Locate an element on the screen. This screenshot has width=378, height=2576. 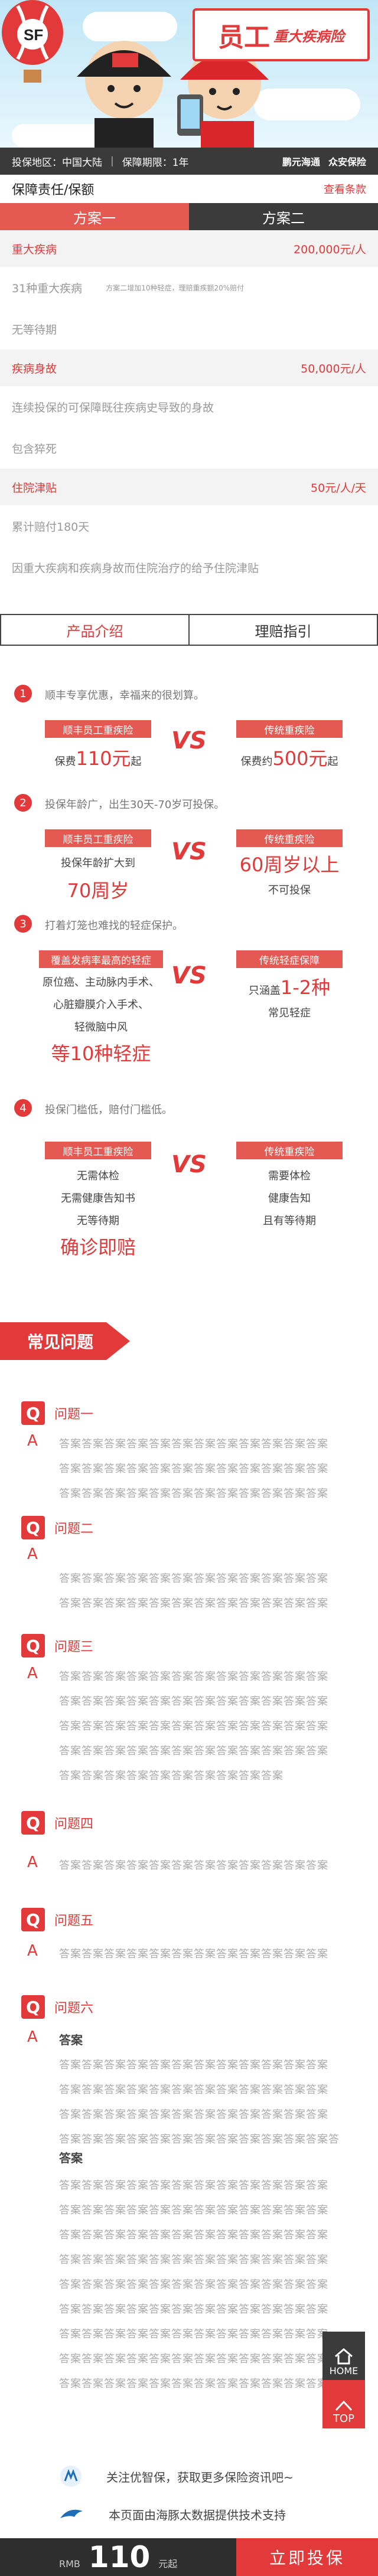
coverage-amount: 50,000元/人 is located at coordinates (333, 368).